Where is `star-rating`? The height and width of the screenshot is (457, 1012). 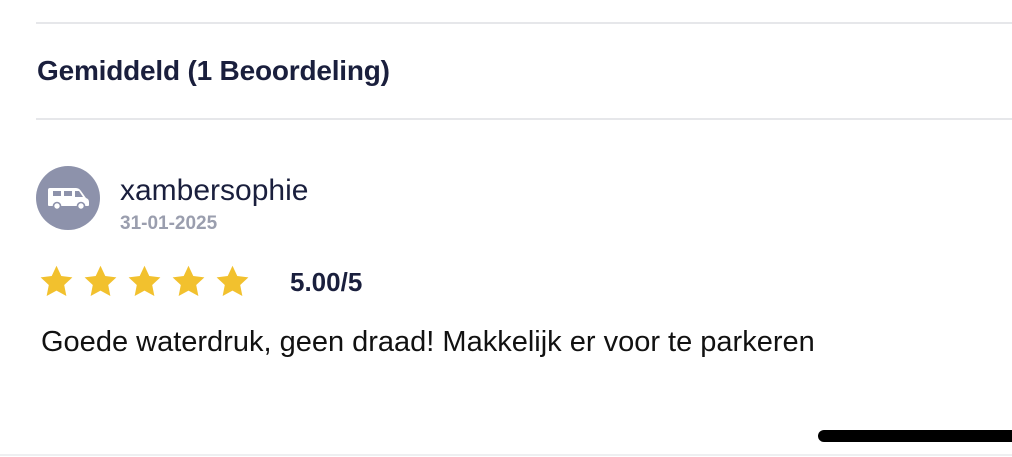 star-rating is located at coordinates (144, 281).